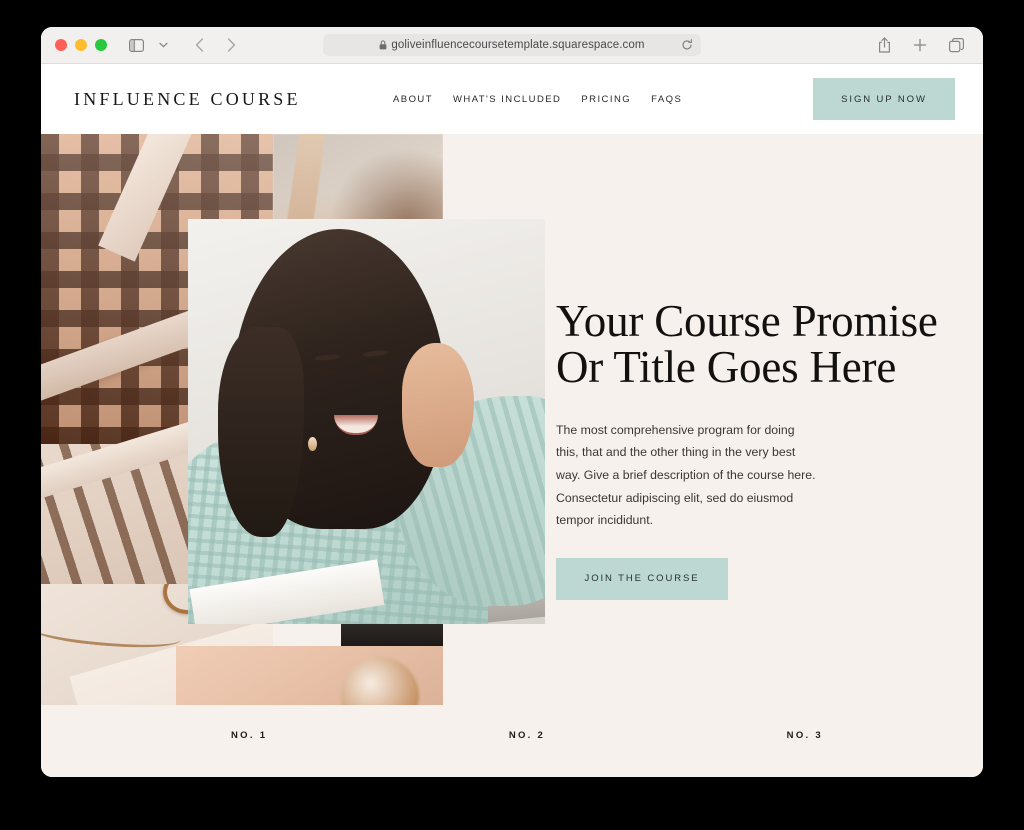 This screenshot has height=830, width=1024. I want to click on plus-icon, so click(920, 45).